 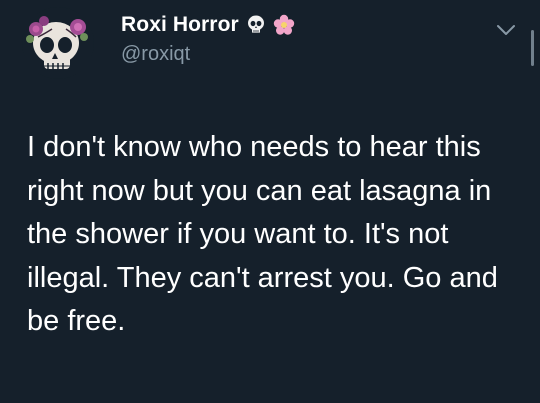 I want to click on avatar, so click(x=58, y=43).